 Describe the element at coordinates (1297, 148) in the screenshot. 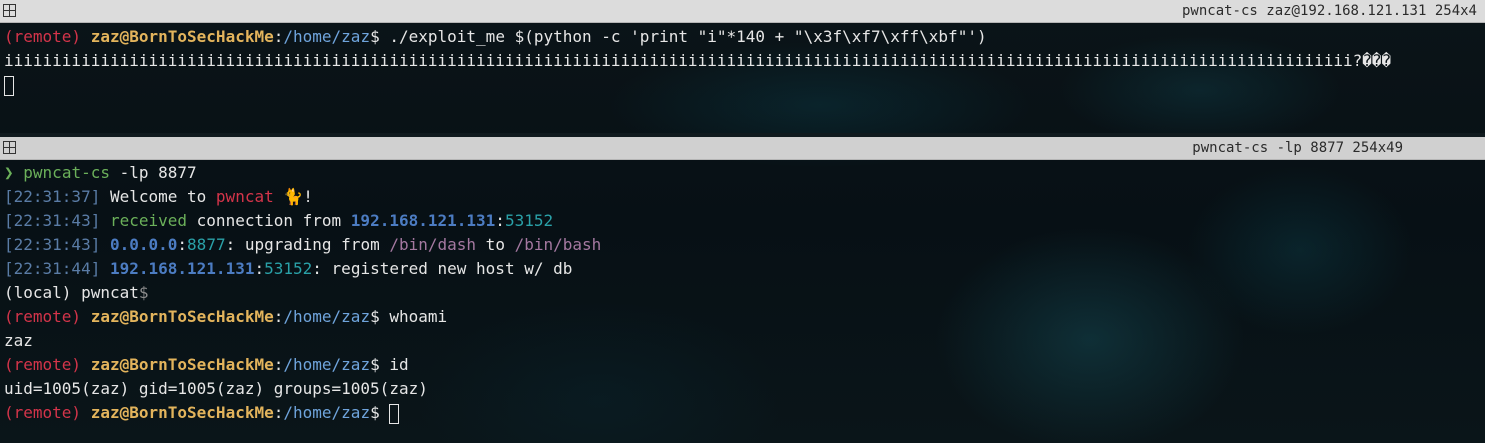

I see `bottom-pane-title: pwncat-cs -lp 8877 254x49` at that location.